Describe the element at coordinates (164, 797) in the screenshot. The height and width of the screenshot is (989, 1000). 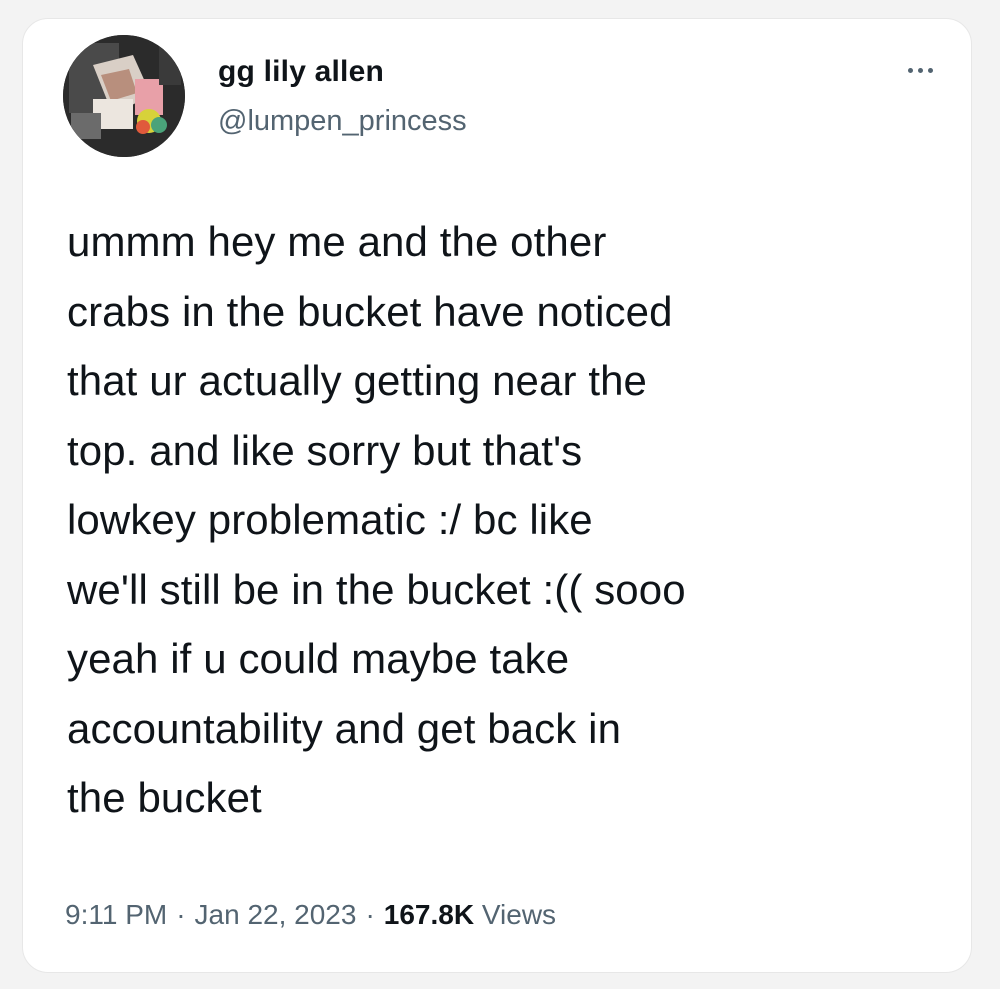
I see `tweet-line: the bucket` at that location.